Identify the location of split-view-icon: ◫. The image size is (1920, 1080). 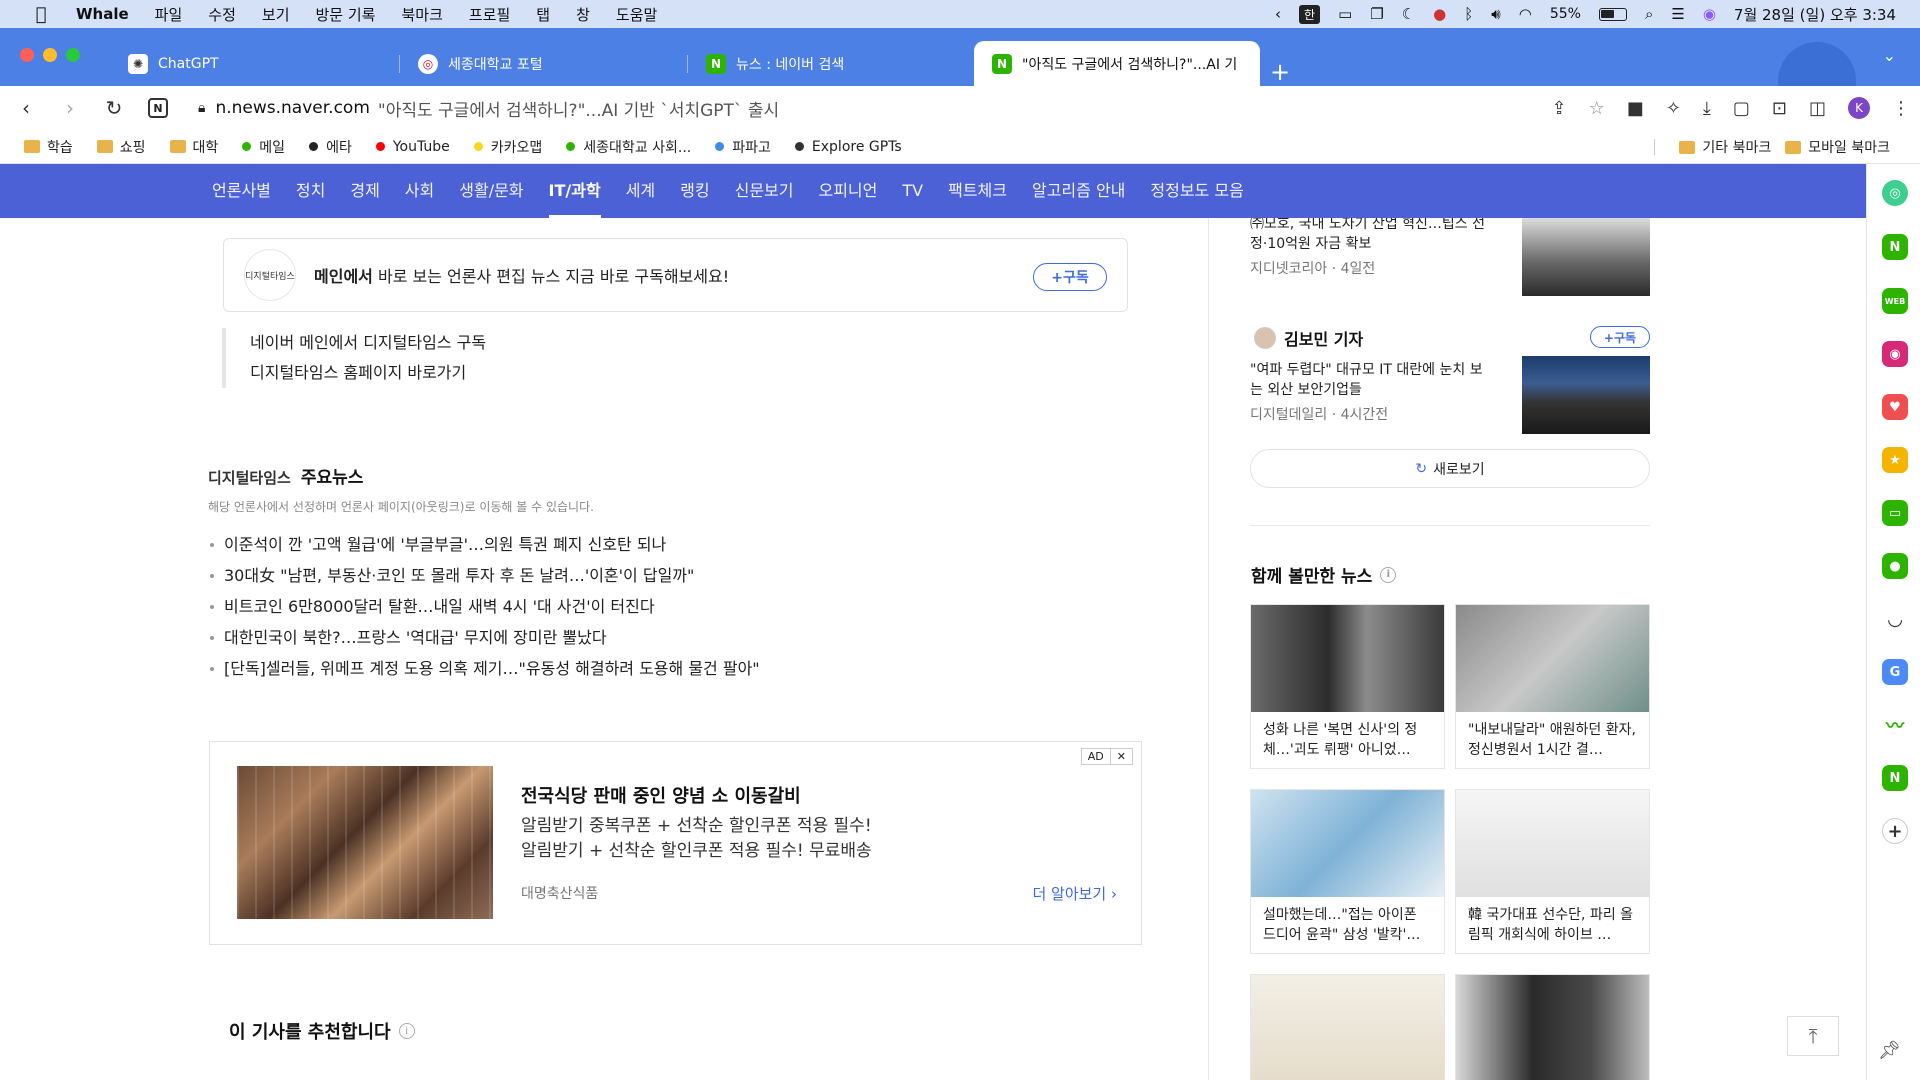
(1817, 108).